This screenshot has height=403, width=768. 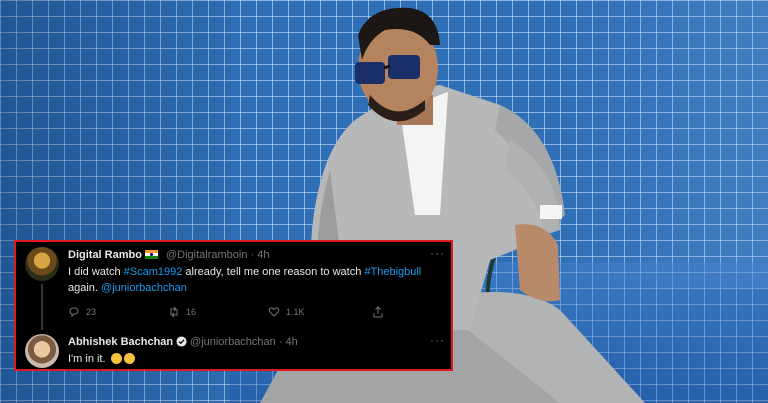 What do you see at coordinates (116, 358) in the screenshot?
I see `wink-emoji-icon` at bounding box center [116, 358].